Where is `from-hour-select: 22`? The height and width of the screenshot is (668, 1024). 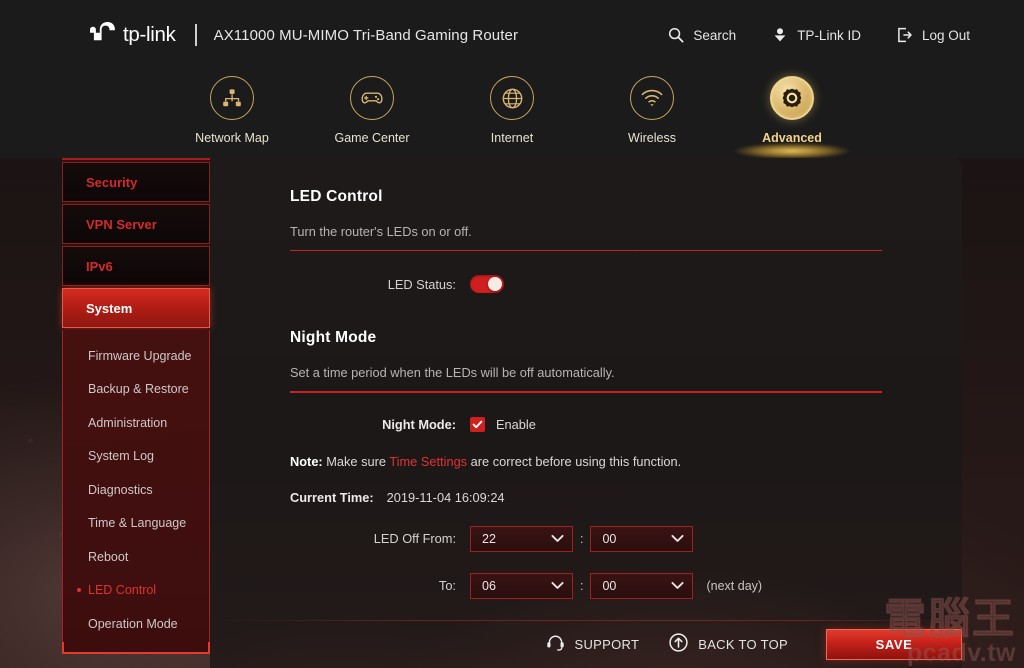
from-hour-select: 22 is located at coordinates (521, 538).